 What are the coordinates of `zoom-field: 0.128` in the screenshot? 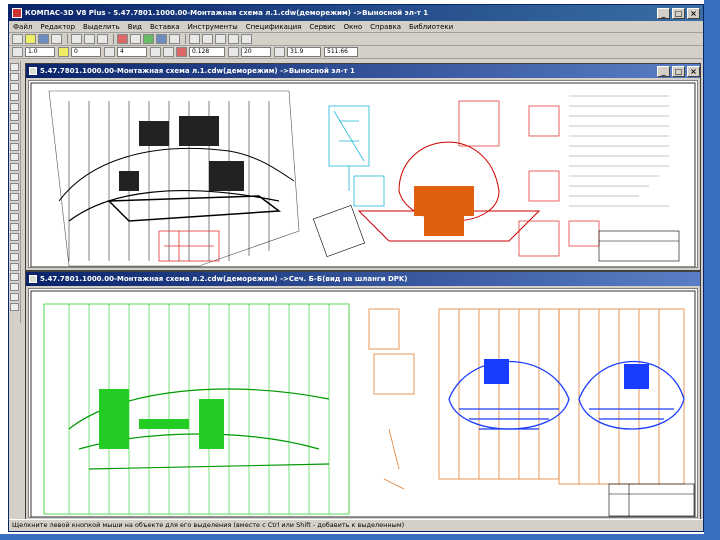 It's located at (207, 52).